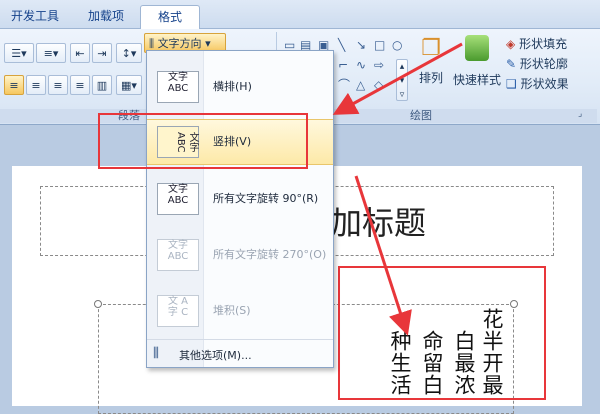  What do you see at coordinates (580, 114) in the screenshot?
I see `dialog-launcher-icon: ⌟` at bounding box center [580, 114].